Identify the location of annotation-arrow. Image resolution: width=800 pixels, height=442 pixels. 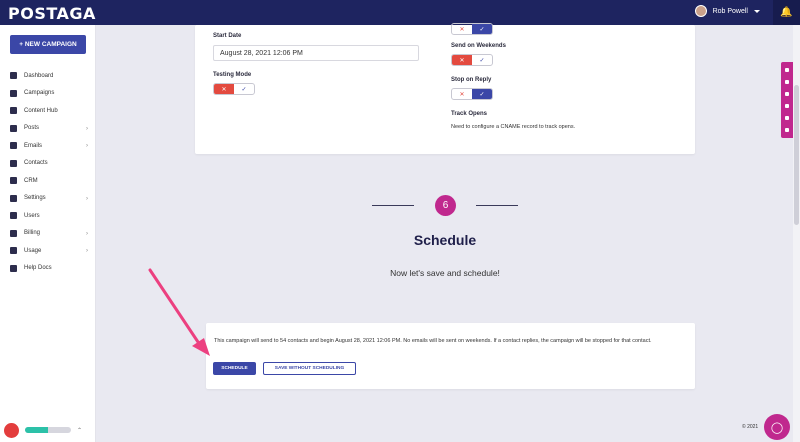
(179, 312).